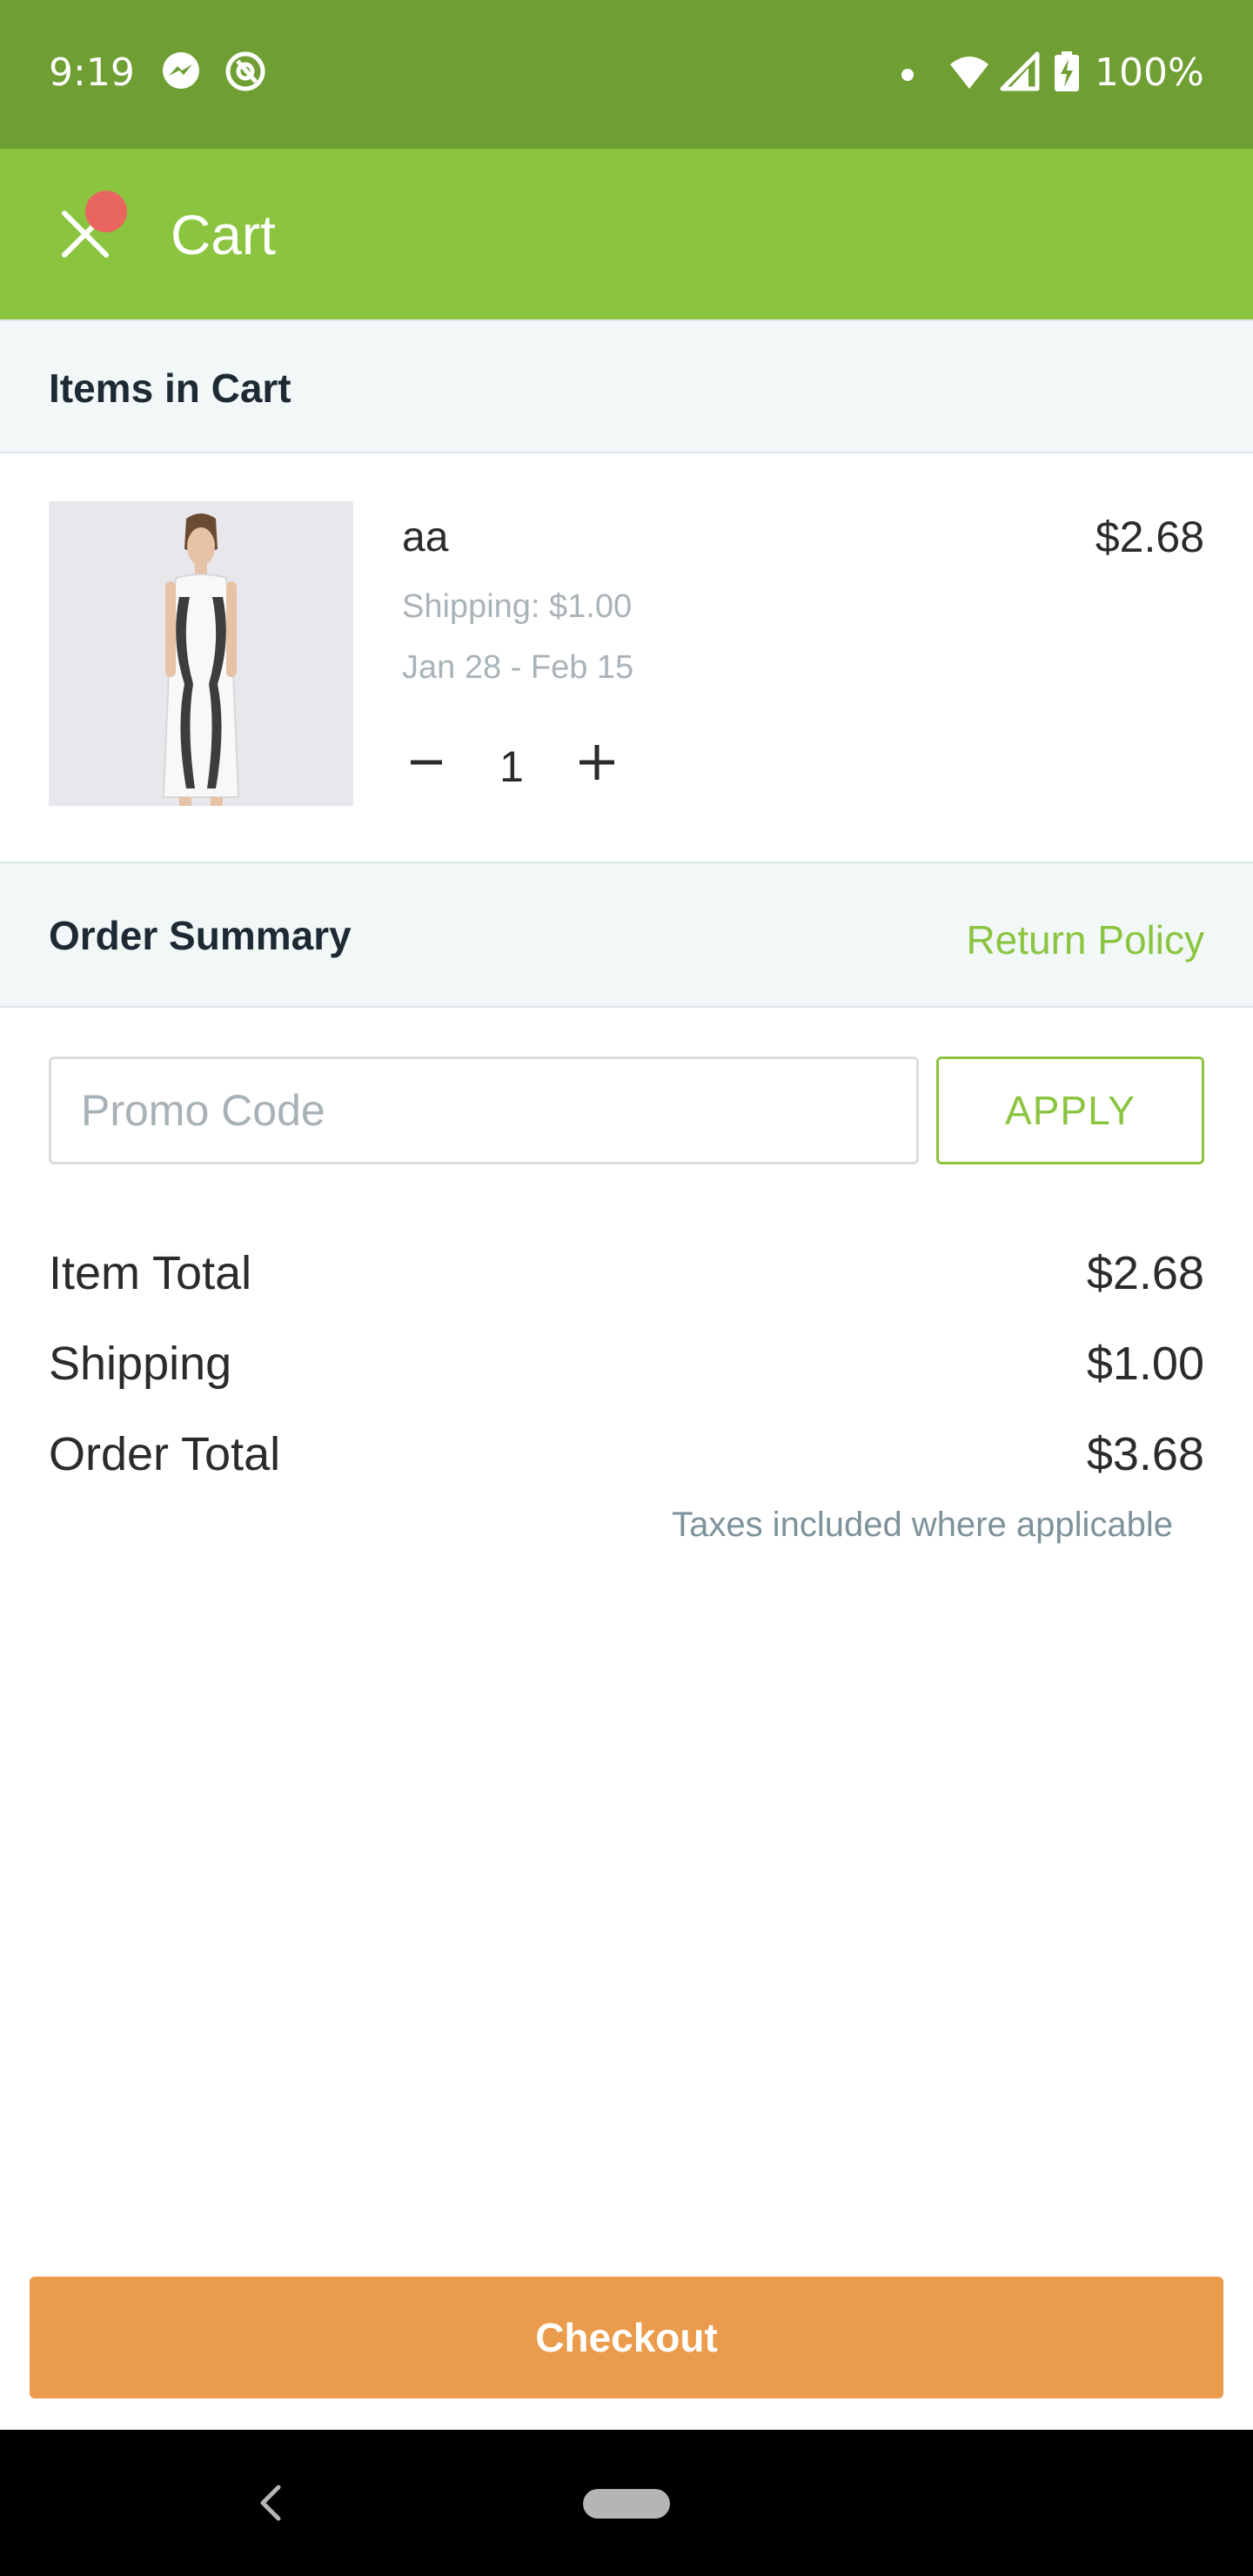 The height and width of the screenshot is (2576, 1253). I want to click on checkout-button: Checkout, so click(626, 2337).